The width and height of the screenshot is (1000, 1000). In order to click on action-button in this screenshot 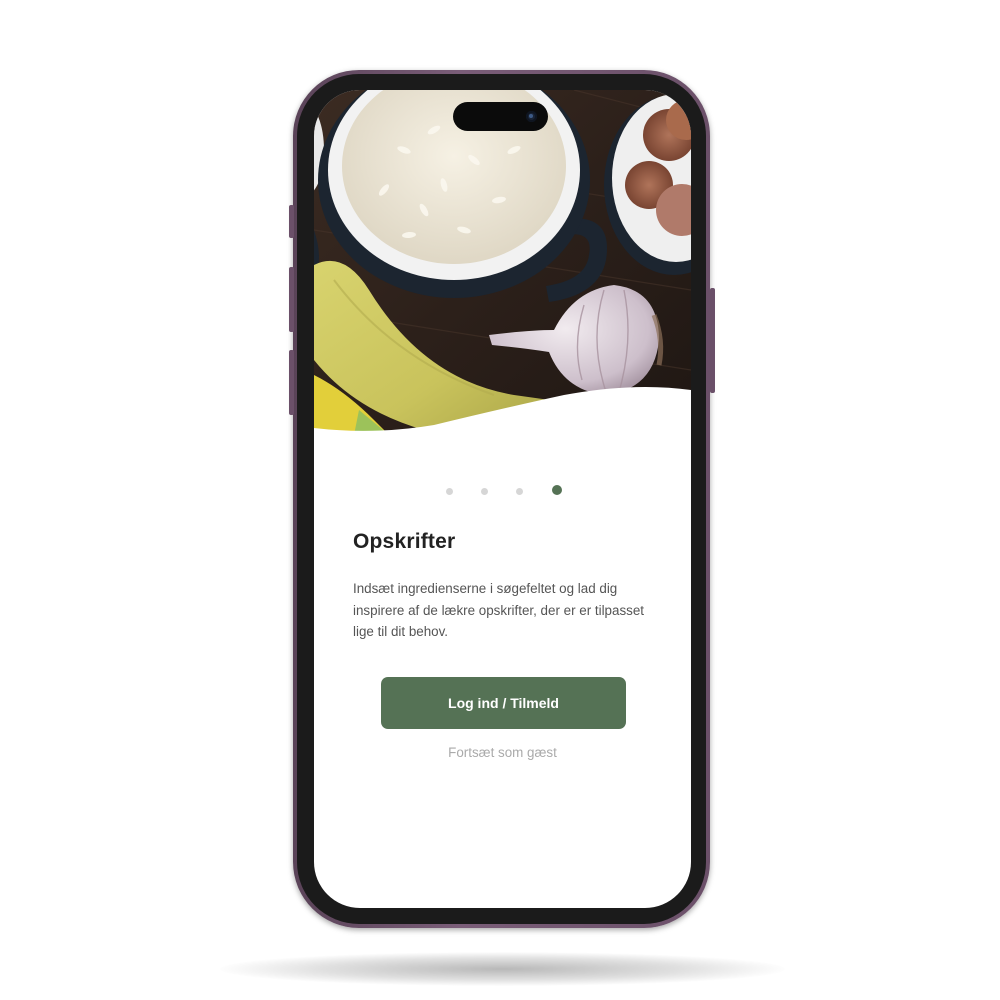, I will do `click(291, 221)`.